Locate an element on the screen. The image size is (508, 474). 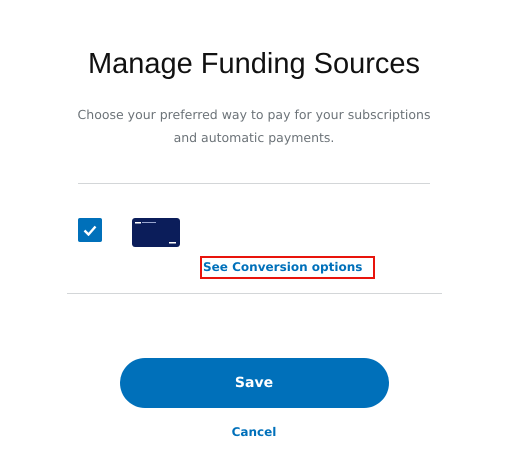
description: Choose your preferred way to pay for your subscriptions and automatic payments. is located at coordinates (254, 126).